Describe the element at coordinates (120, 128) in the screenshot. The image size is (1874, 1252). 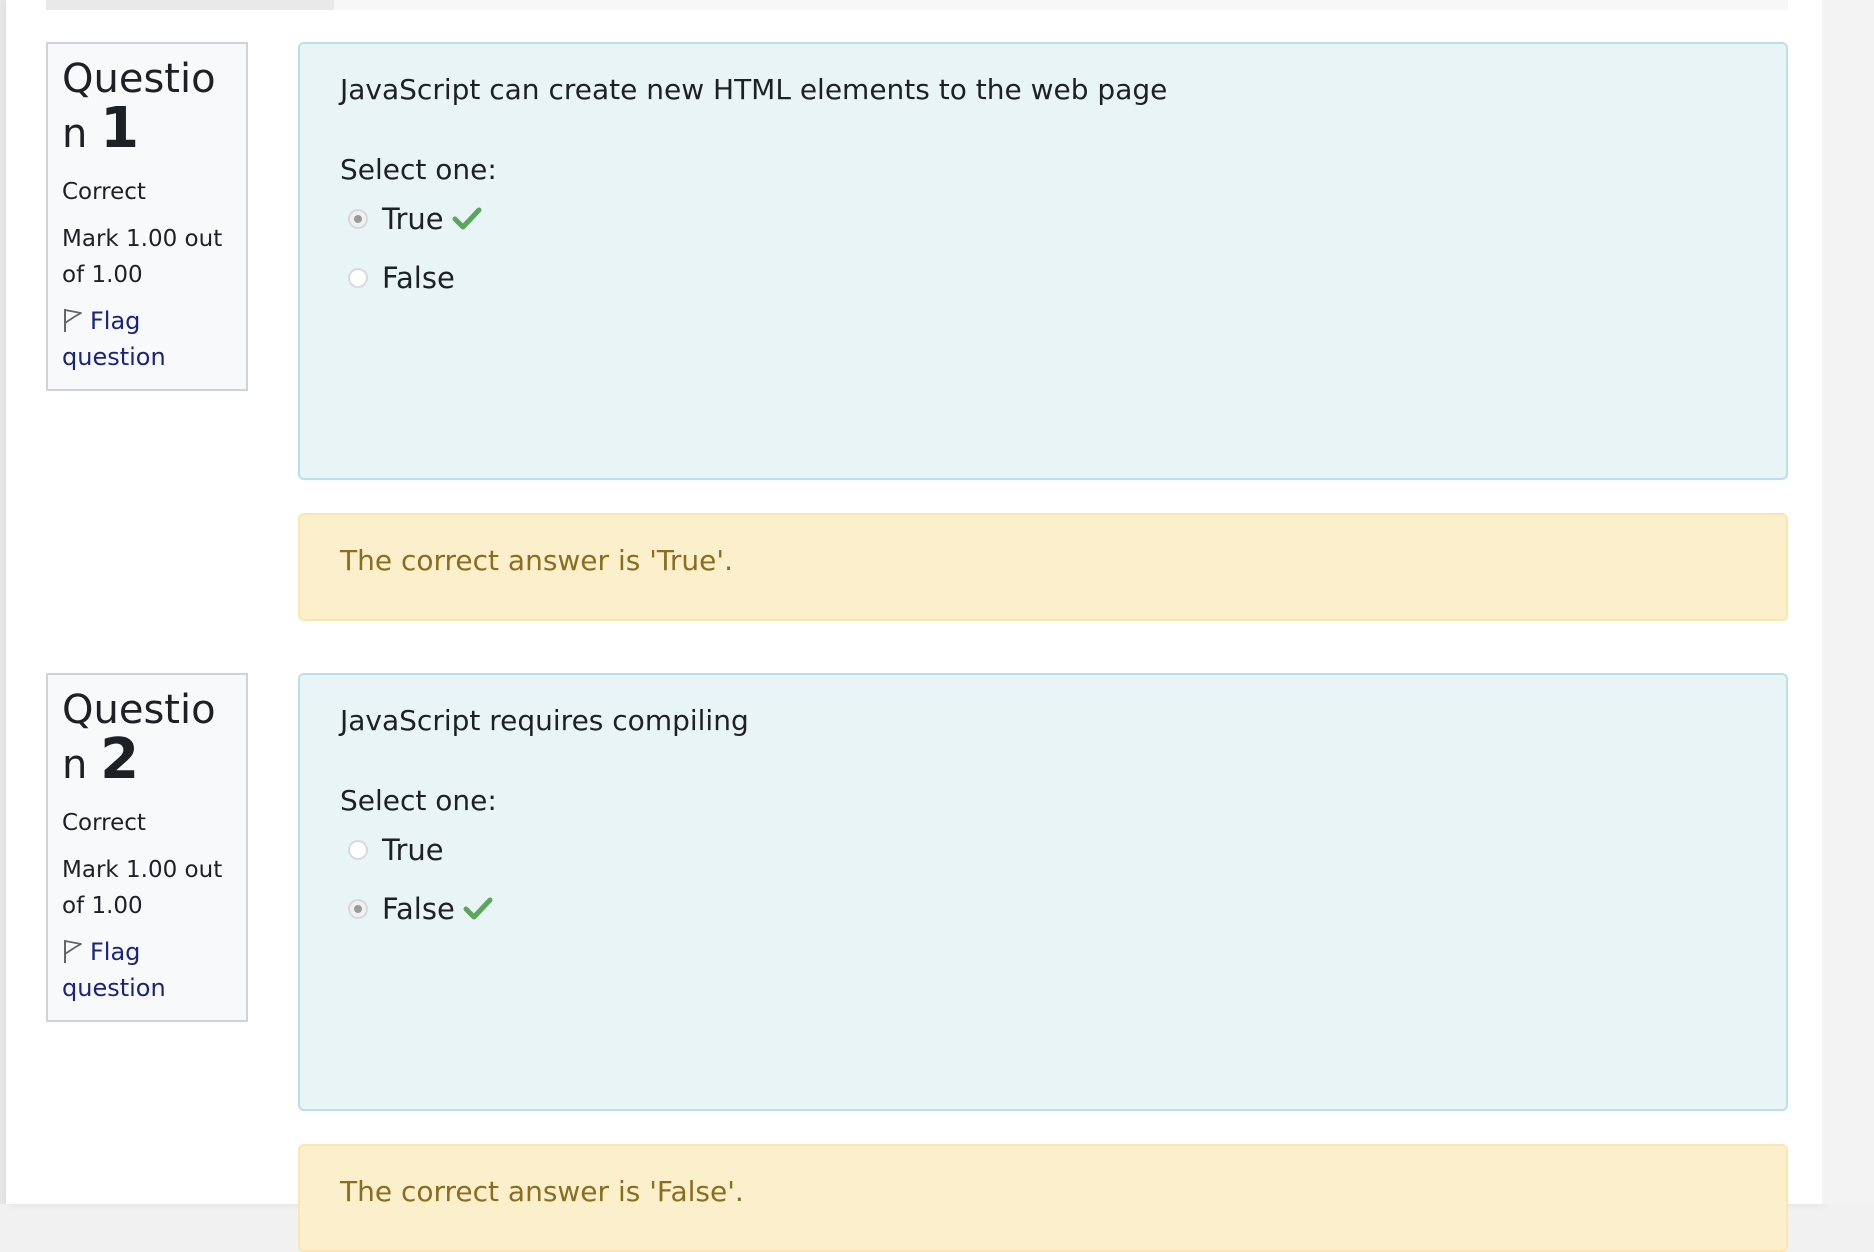
I see `question-number: 1` at that location.